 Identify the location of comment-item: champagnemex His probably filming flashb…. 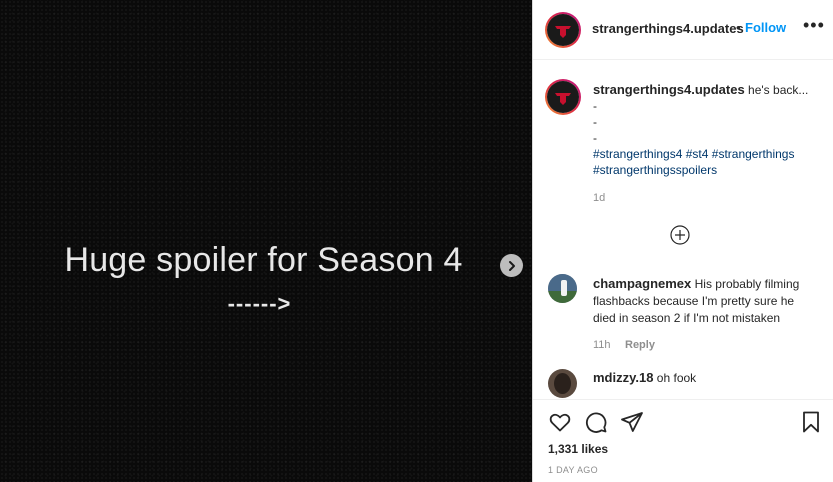
(704, 301).